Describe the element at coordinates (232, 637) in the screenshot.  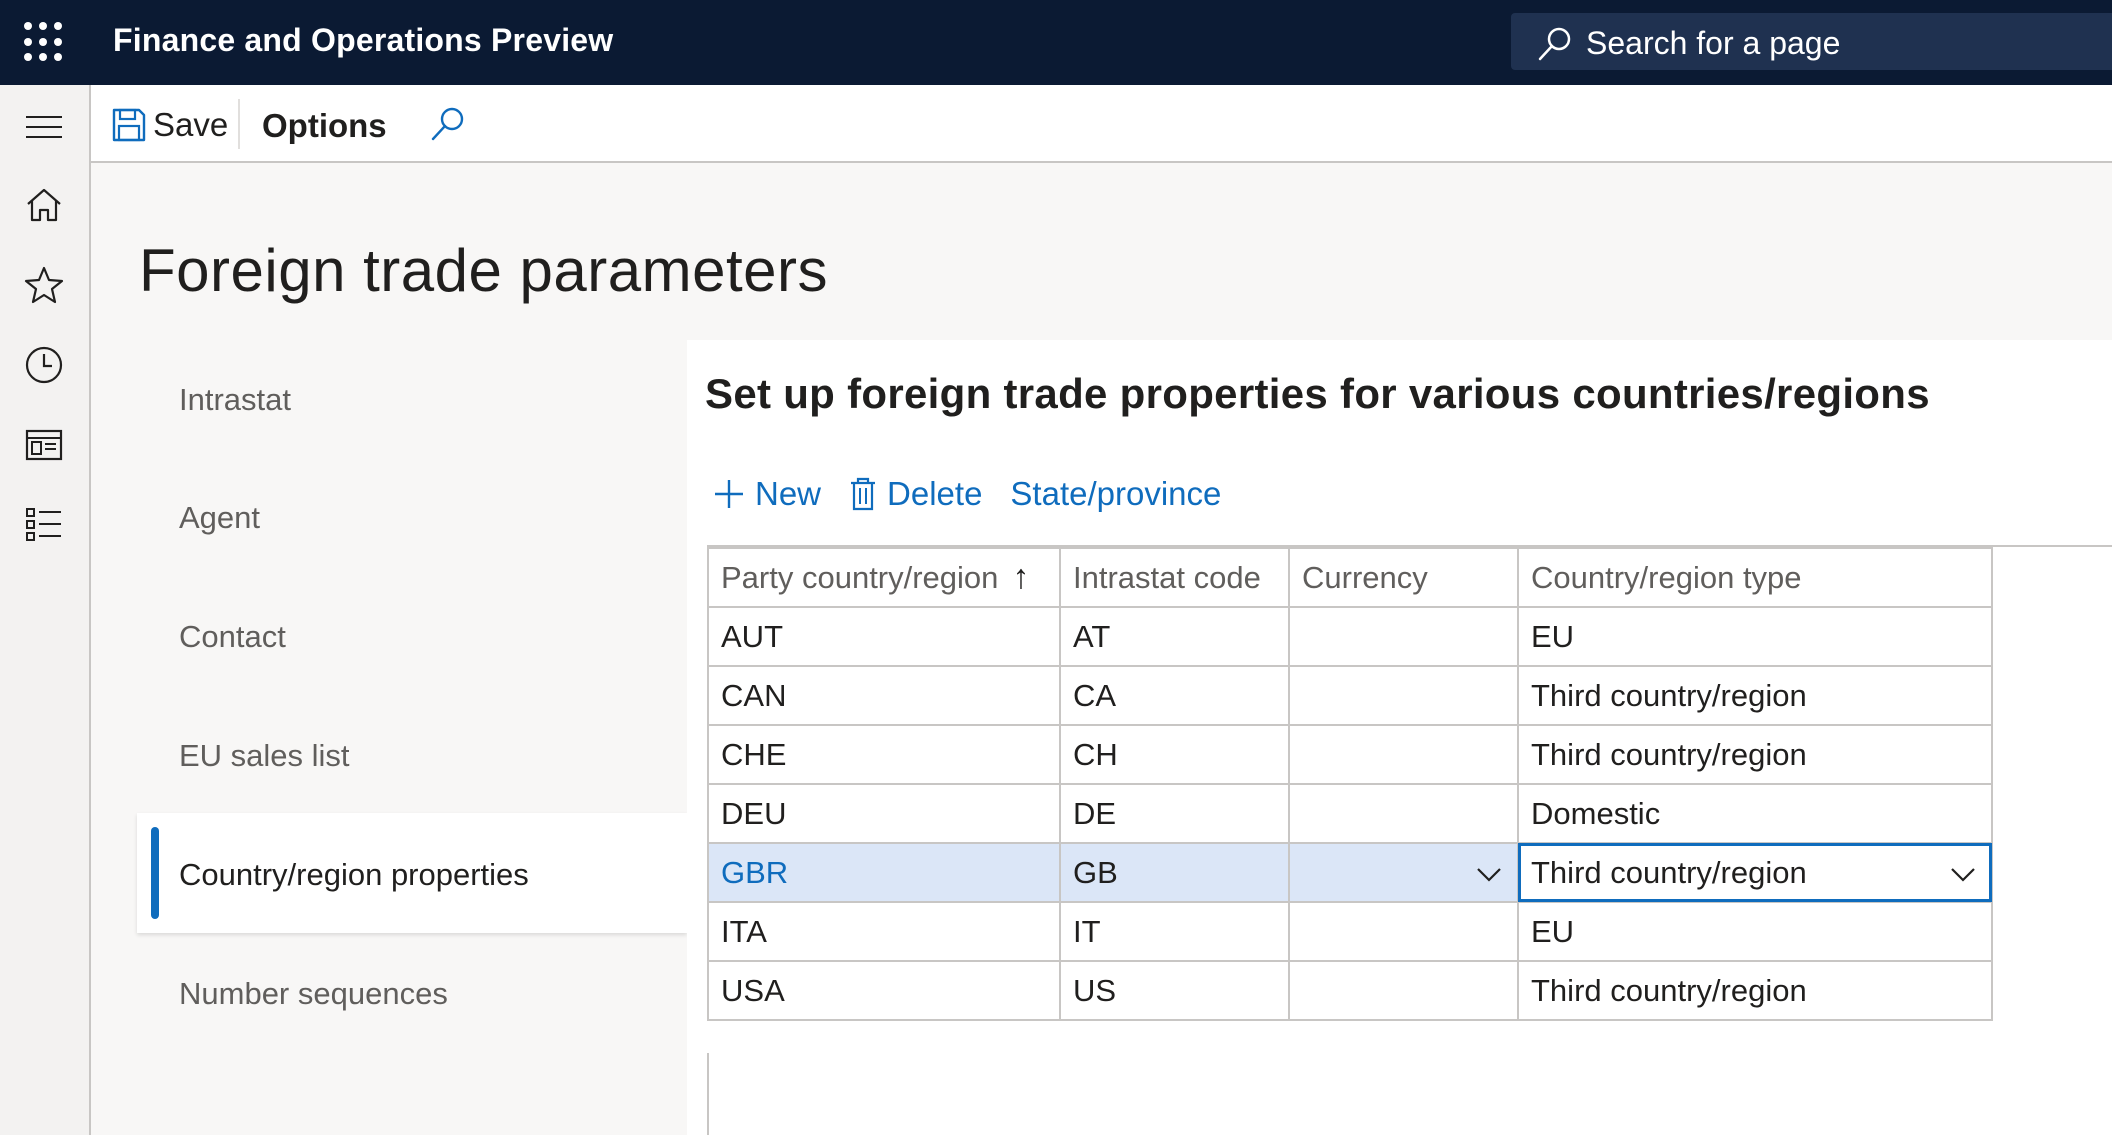
I see `subnav-item-contact: Contact` at that location.